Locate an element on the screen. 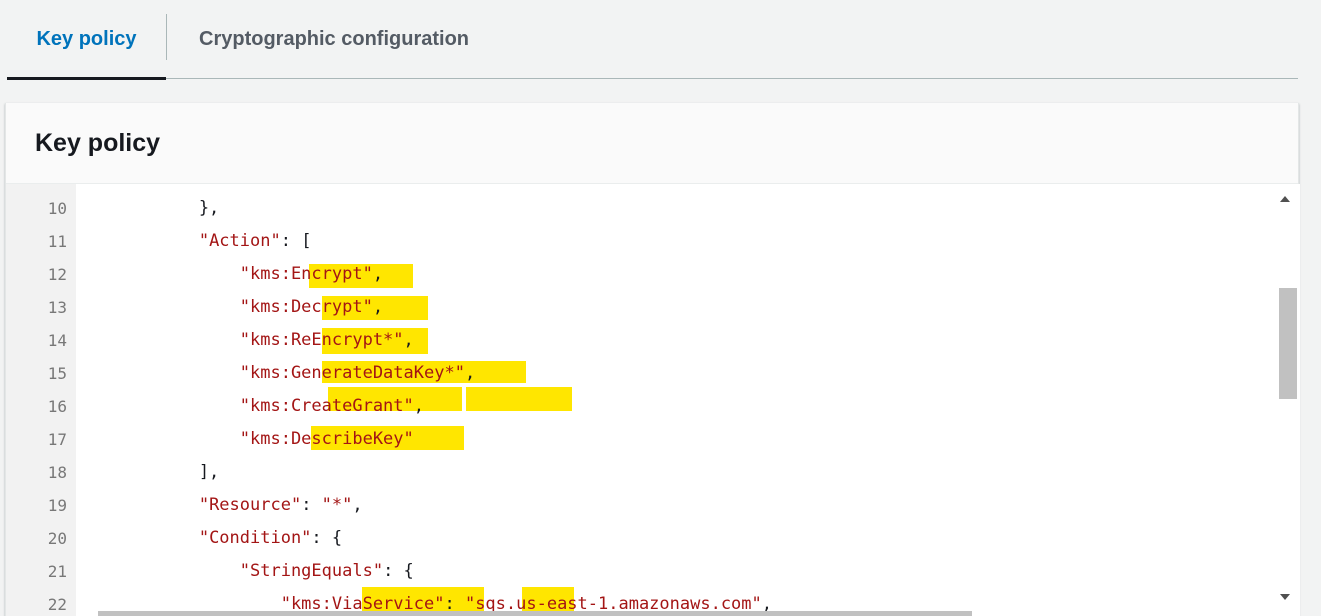 This screenshot has width=1321, height=616. tab-key-policy: Key policy is located at coordinates (86, 40).